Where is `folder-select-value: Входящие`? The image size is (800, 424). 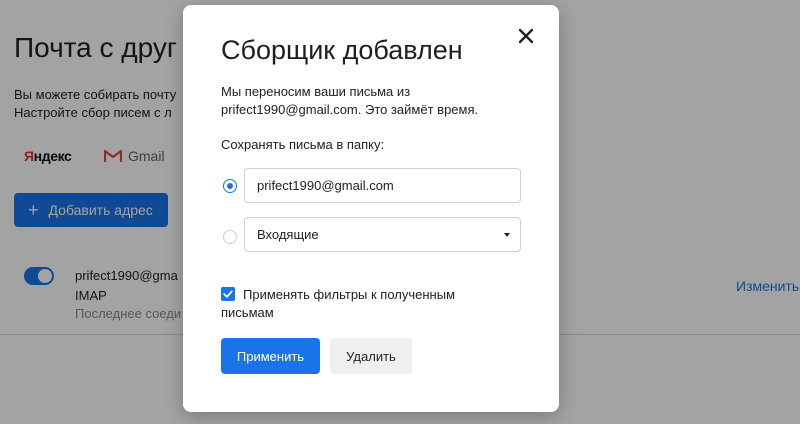
folder-select-value: Входящие is located at coordinates (288, 234).